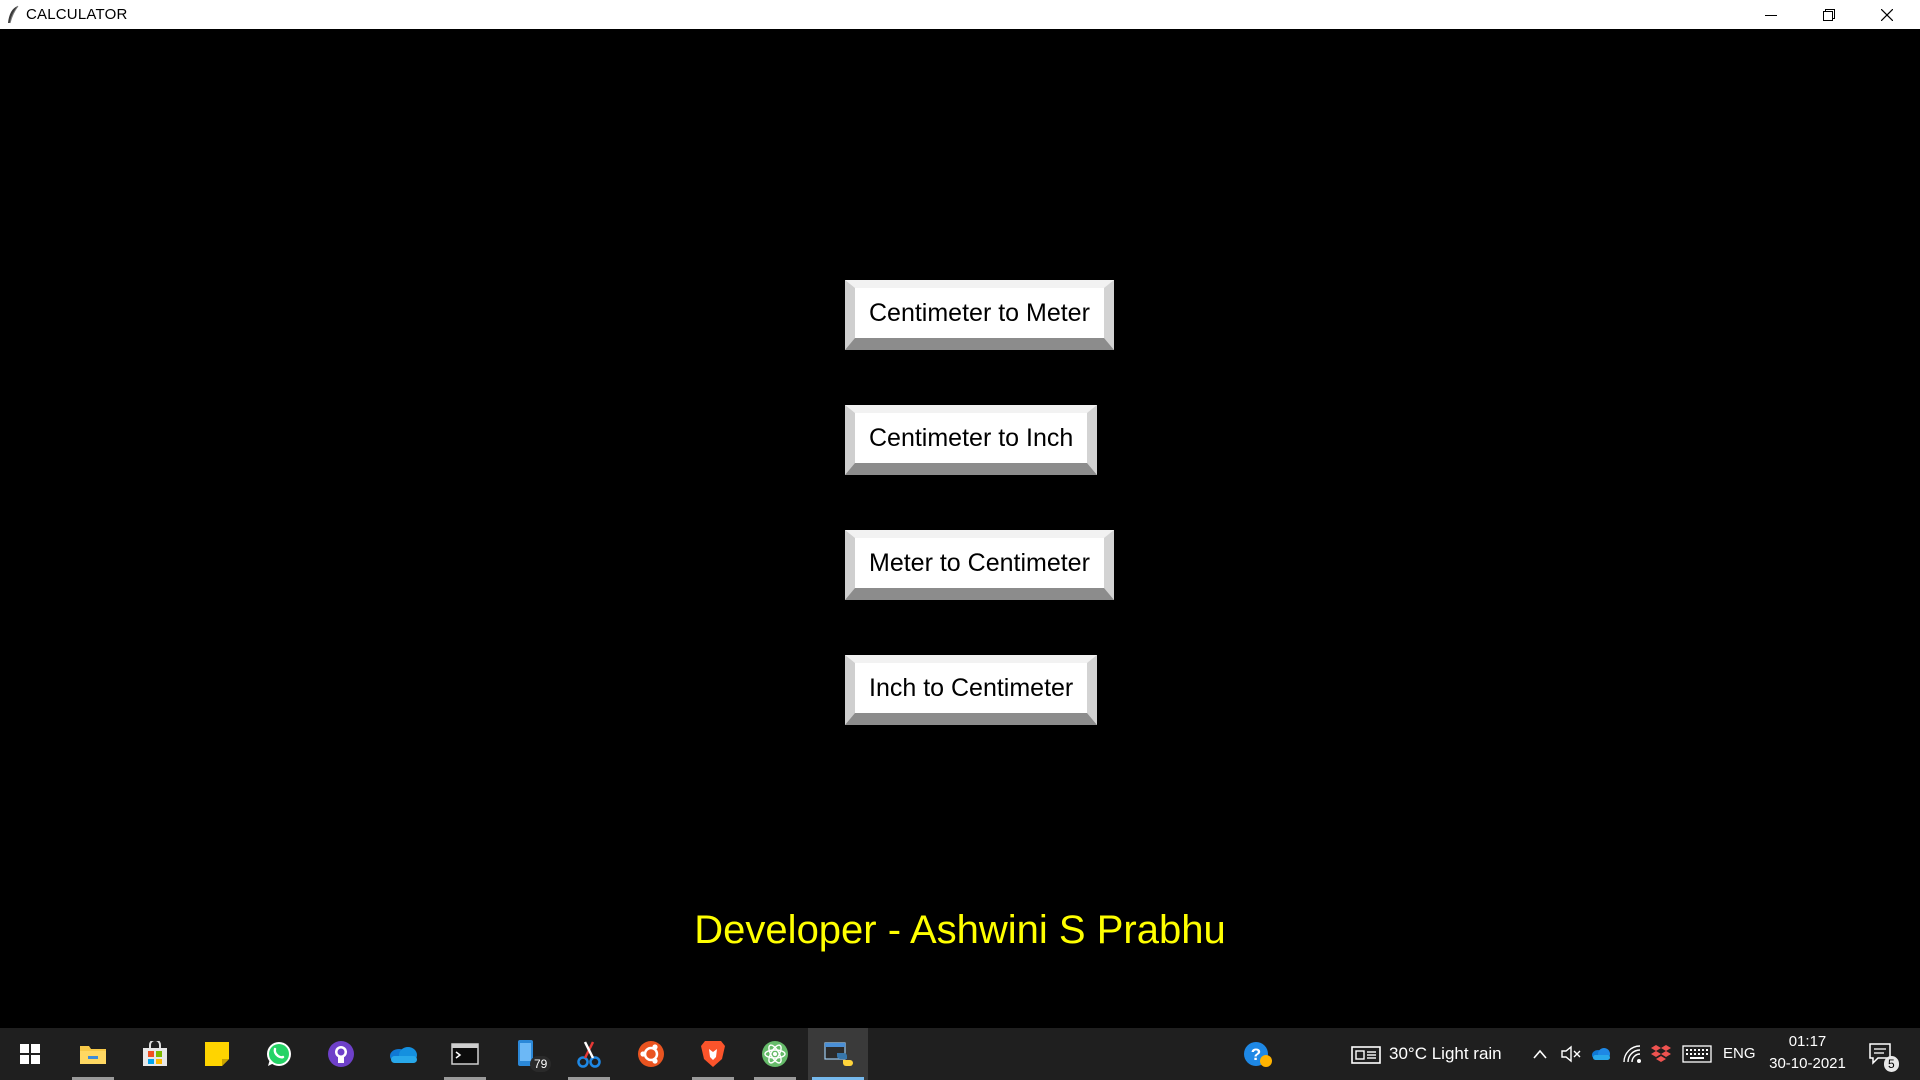 The image size is (1920, 1080). I want to click on wifi-icon, so click(1633, 1054).